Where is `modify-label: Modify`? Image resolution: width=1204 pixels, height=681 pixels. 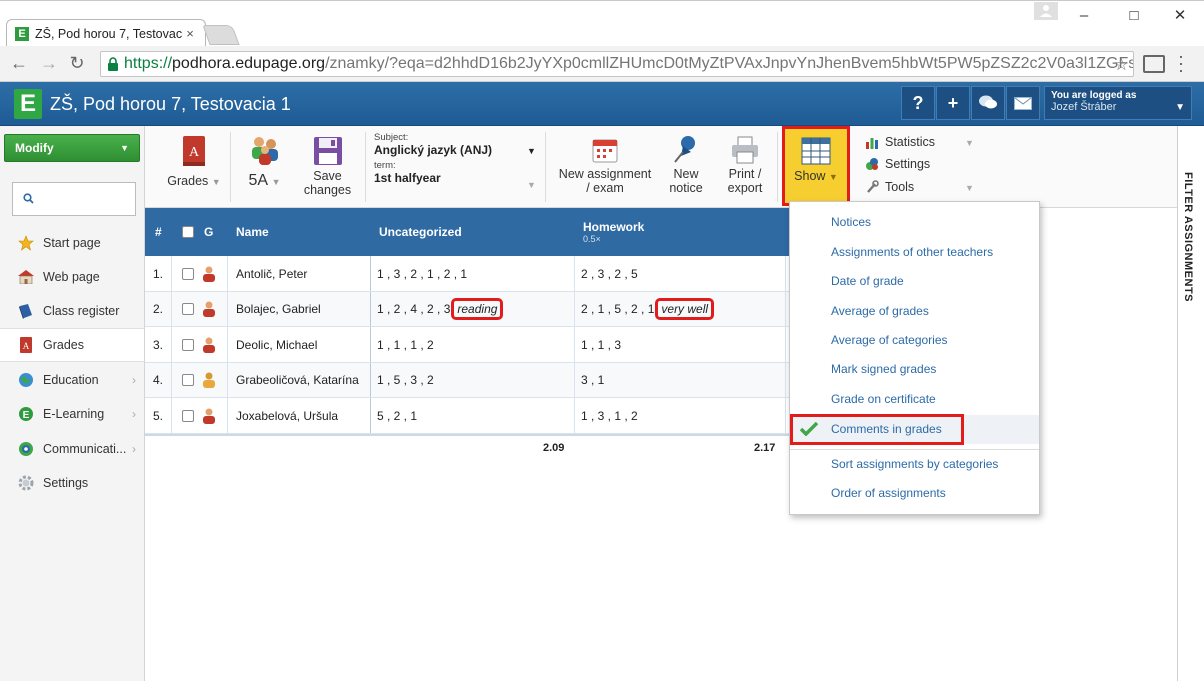
modify-label: Modify is located at coordinates (34, 148).